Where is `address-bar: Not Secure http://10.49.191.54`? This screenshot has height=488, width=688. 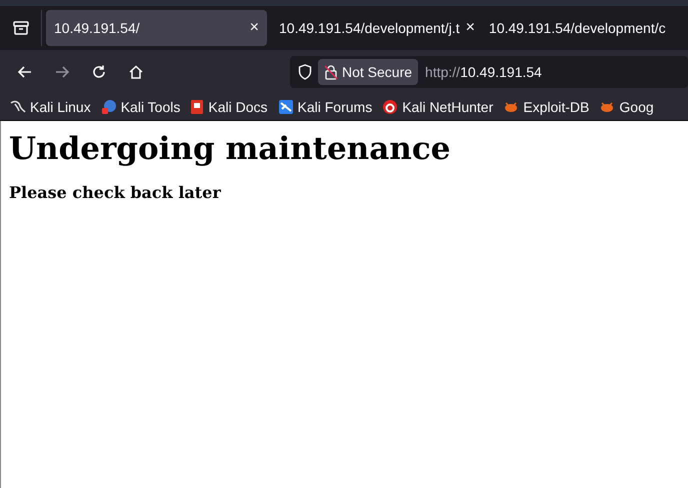 address-bar: Not Secure http://10.49.191.54 is located at coordinates (489, 72).